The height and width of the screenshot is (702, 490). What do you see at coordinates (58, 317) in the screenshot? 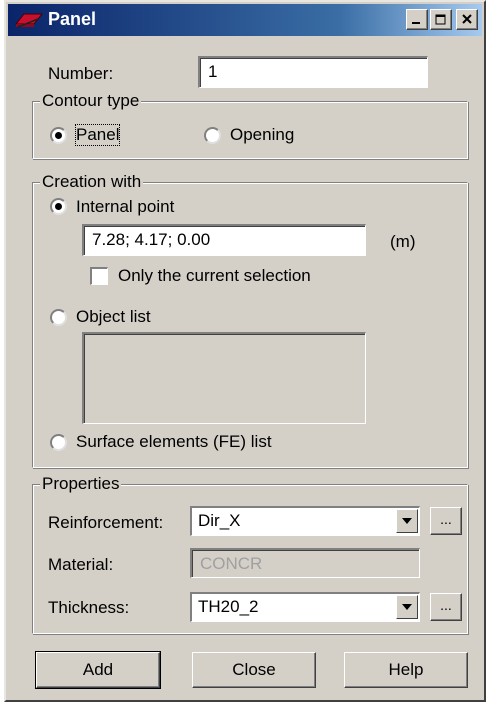
I see `object-list-radio` at bounding box center [58, 317].